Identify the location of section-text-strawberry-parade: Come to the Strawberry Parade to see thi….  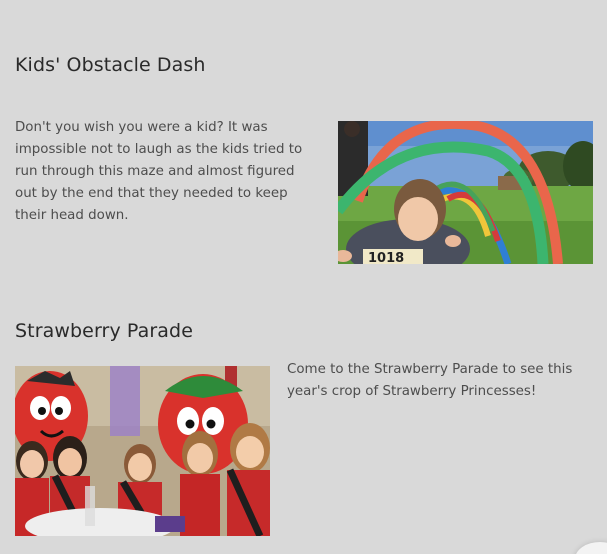
(430, 380).